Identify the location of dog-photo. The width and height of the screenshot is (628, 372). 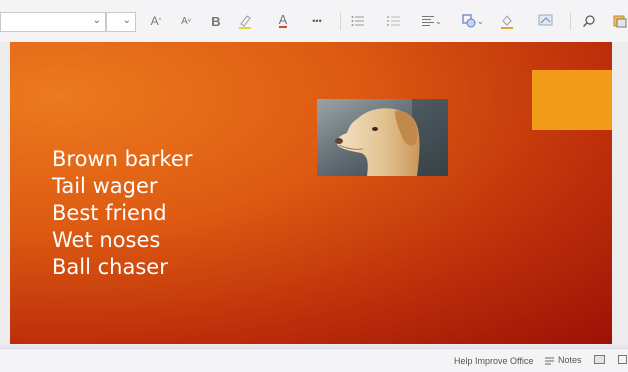
(382, 137).